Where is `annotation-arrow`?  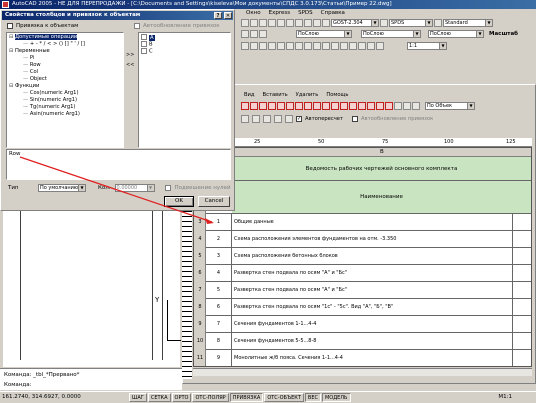
annotation-arrow is located at coordinates (116, 190).